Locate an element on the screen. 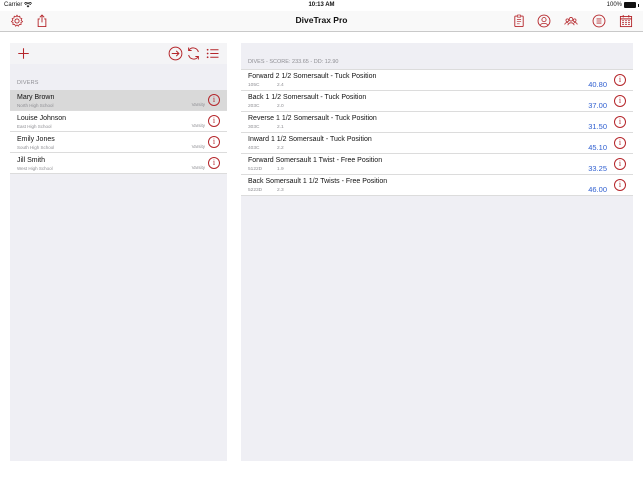 The height and width of the screenshot is (482, 643). dive-dd: 2.3 is located at coordinates (280, 190).